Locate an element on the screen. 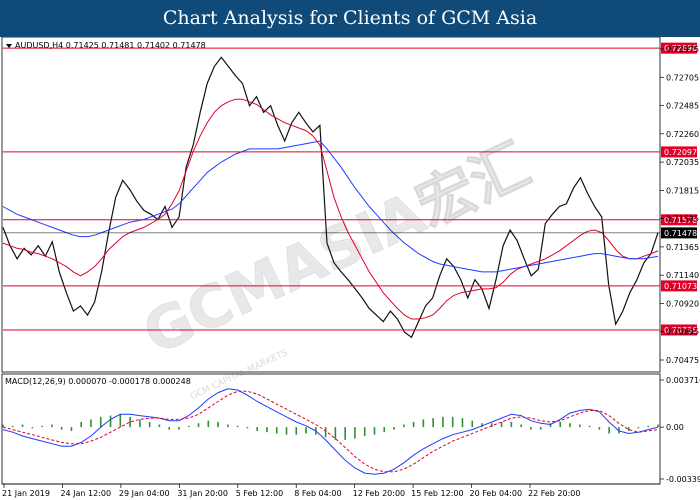 This screenshot has width=700, height=500. macd-tick-label: 0.003716 is located at coordinates (683, 380).